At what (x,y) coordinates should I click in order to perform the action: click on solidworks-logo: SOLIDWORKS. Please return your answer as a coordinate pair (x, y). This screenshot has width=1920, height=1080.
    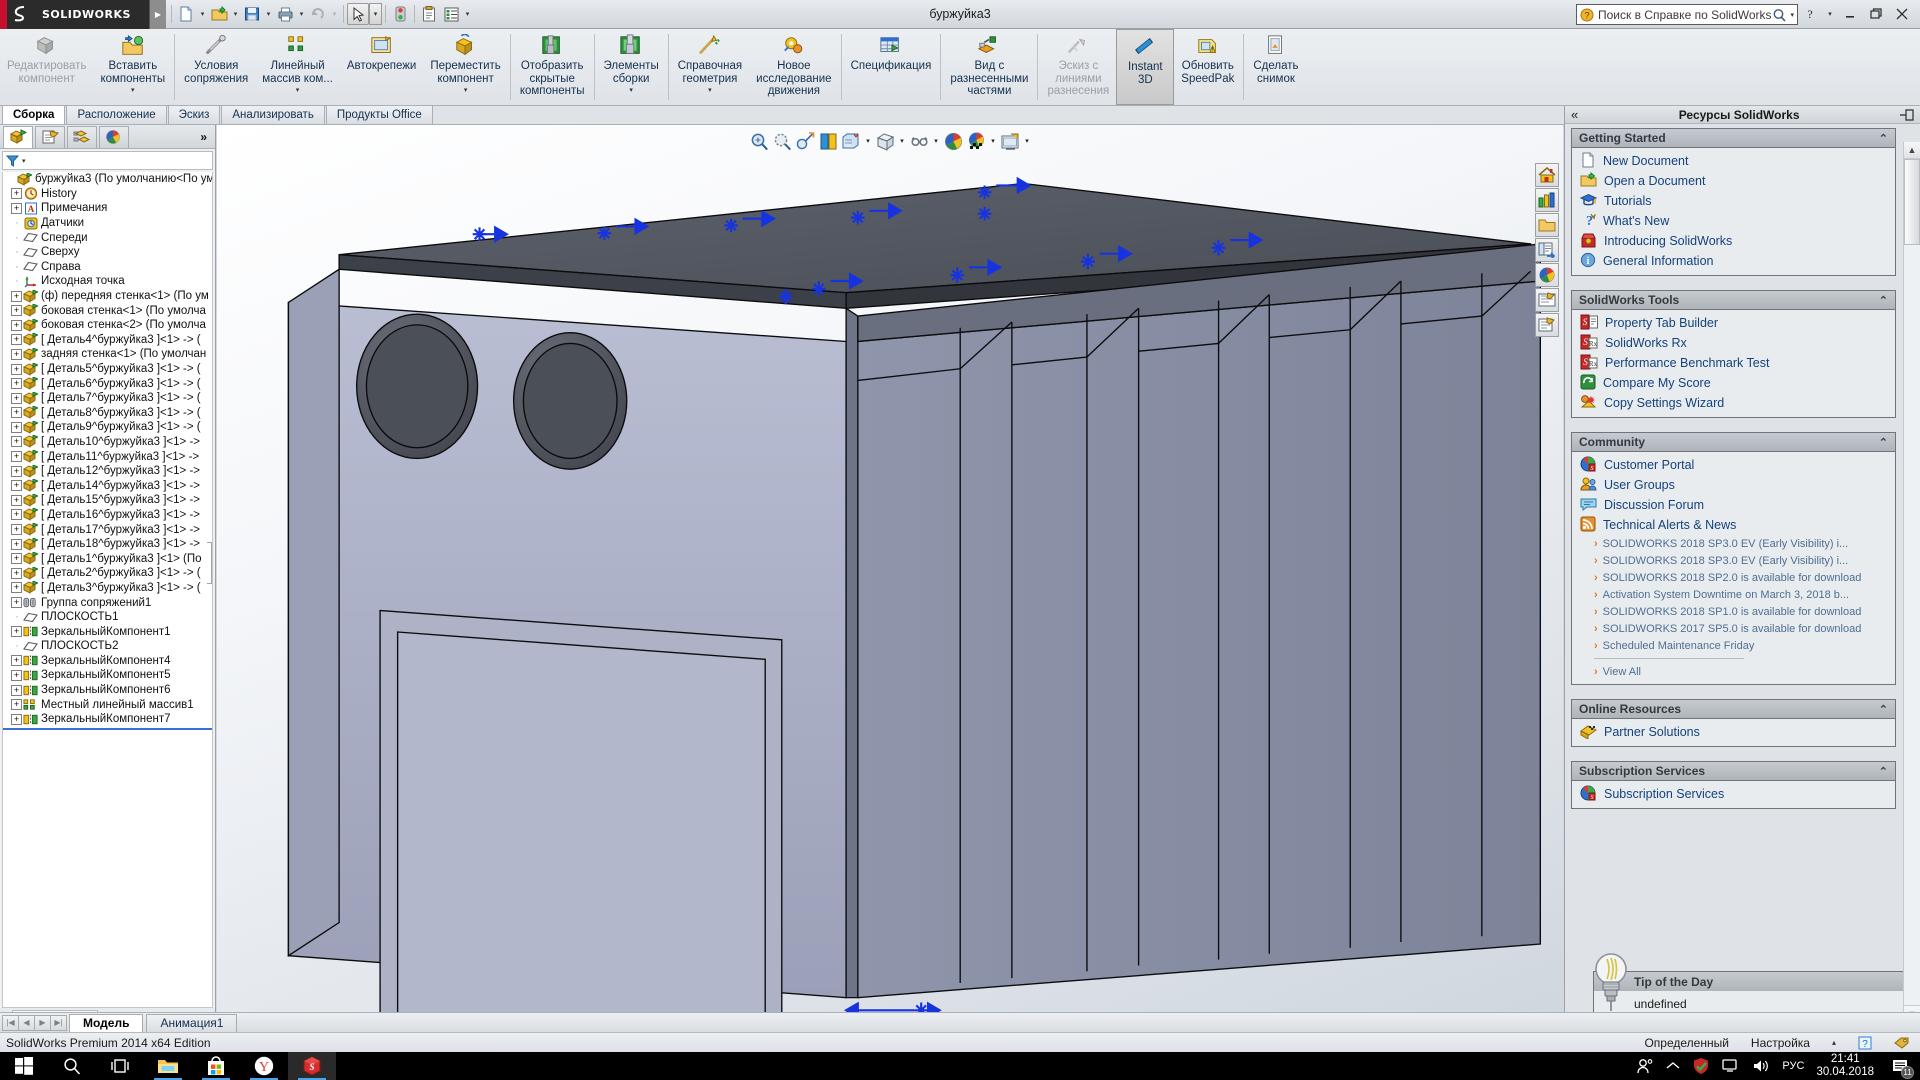
    Looking at the image, I should click on (75, 14).